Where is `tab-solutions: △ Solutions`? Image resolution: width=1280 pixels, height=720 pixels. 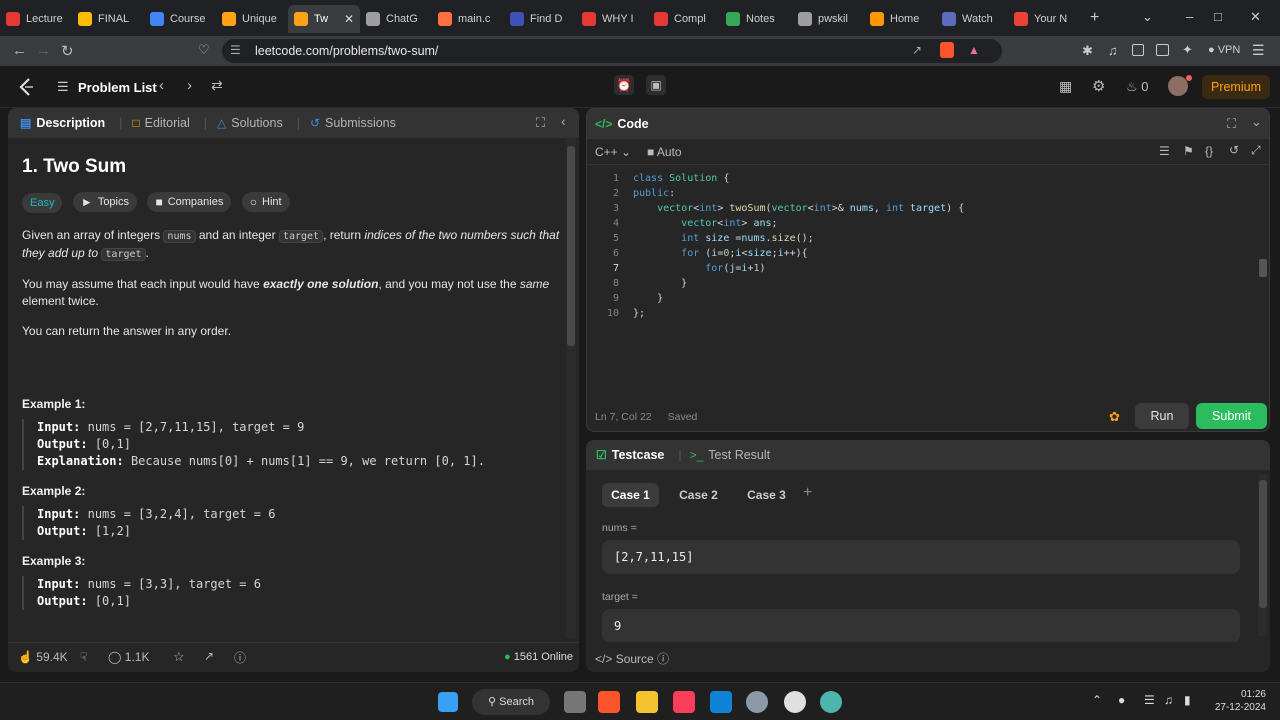
tab-solutions: △ Solutions is located at coordinates (250, 123).